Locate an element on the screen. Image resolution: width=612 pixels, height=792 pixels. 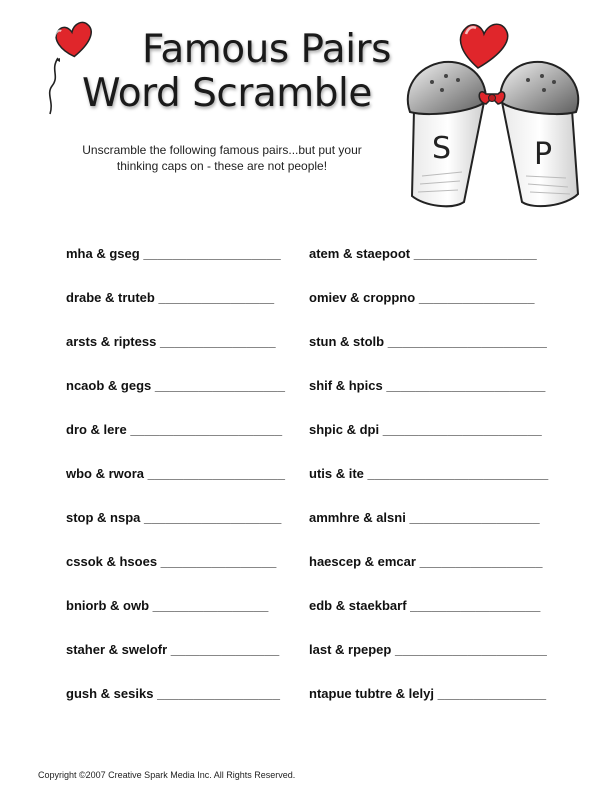
salt-pepper-shakers-illustration: S P is located at coordinates (493, 115).